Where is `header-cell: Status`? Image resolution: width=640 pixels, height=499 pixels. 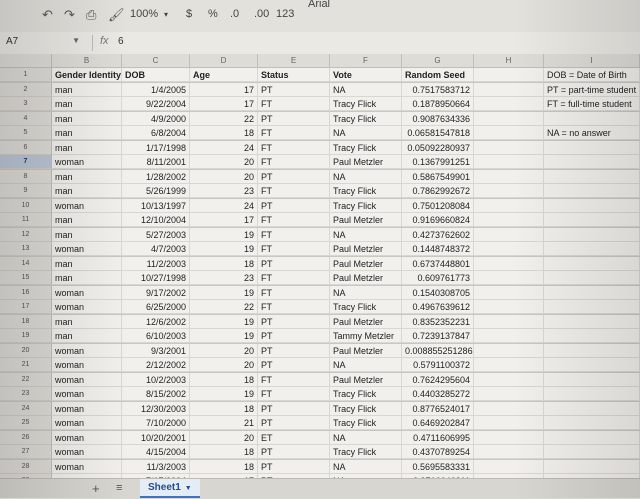
header-cell: Status is located at coordinates (294, 75).